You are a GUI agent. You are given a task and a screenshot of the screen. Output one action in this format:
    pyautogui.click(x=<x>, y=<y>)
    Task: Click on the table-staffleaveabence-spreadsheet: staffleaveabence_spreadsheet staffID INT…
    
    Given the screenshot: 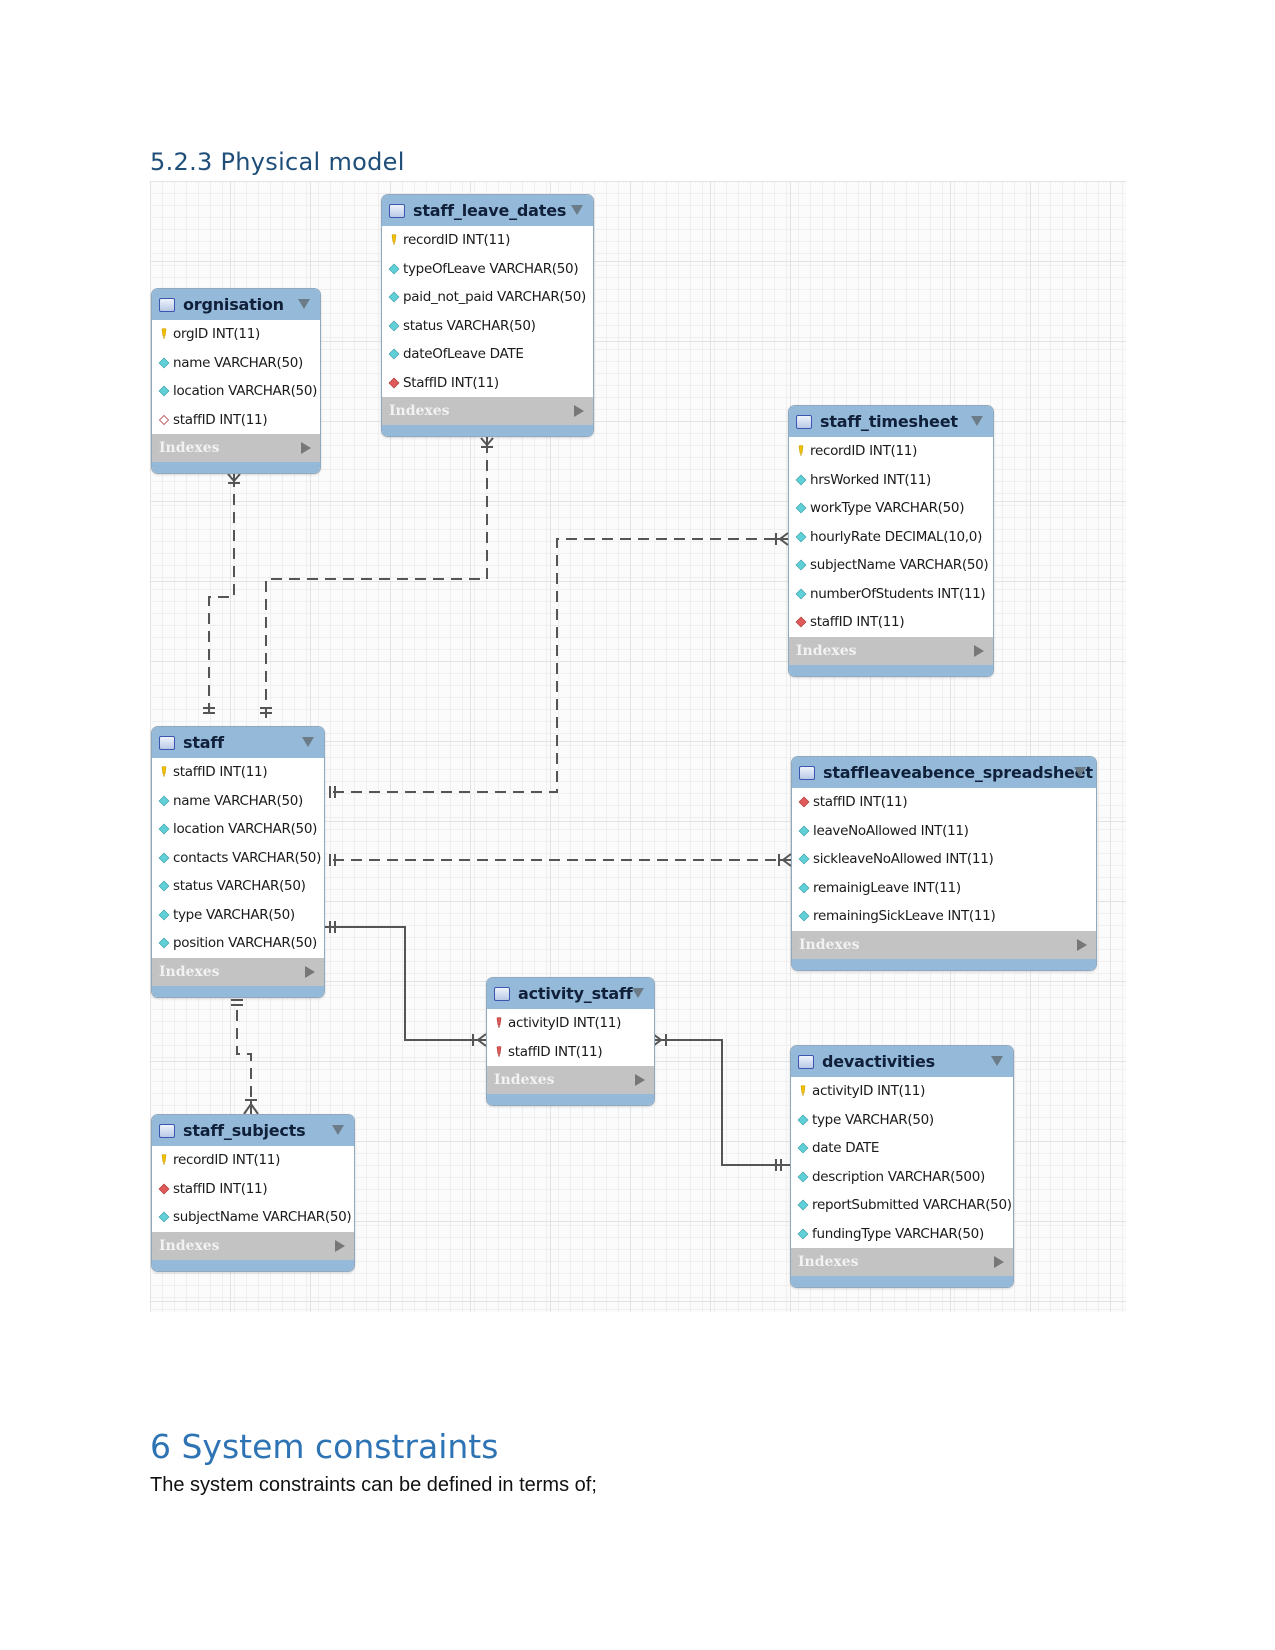 What is the action you would take?
    pyautogui.click(x=944, y=863)
    